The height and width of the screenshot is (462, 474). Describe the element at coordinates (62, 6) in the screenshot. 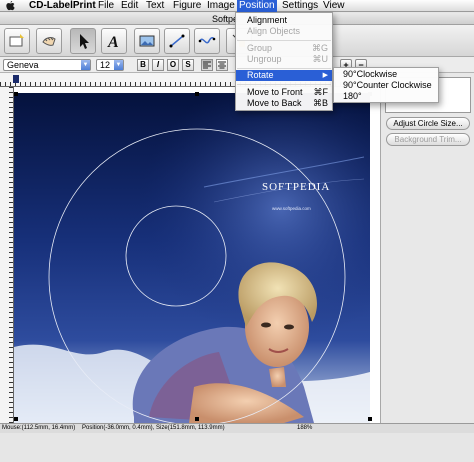

I see `menu-app-name: CD-LabelPrint` at that location.